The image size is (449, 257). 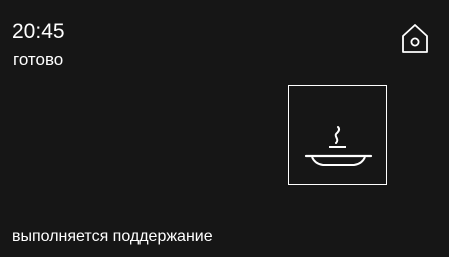 I want to click on home-button, so click(x=415, y=39).